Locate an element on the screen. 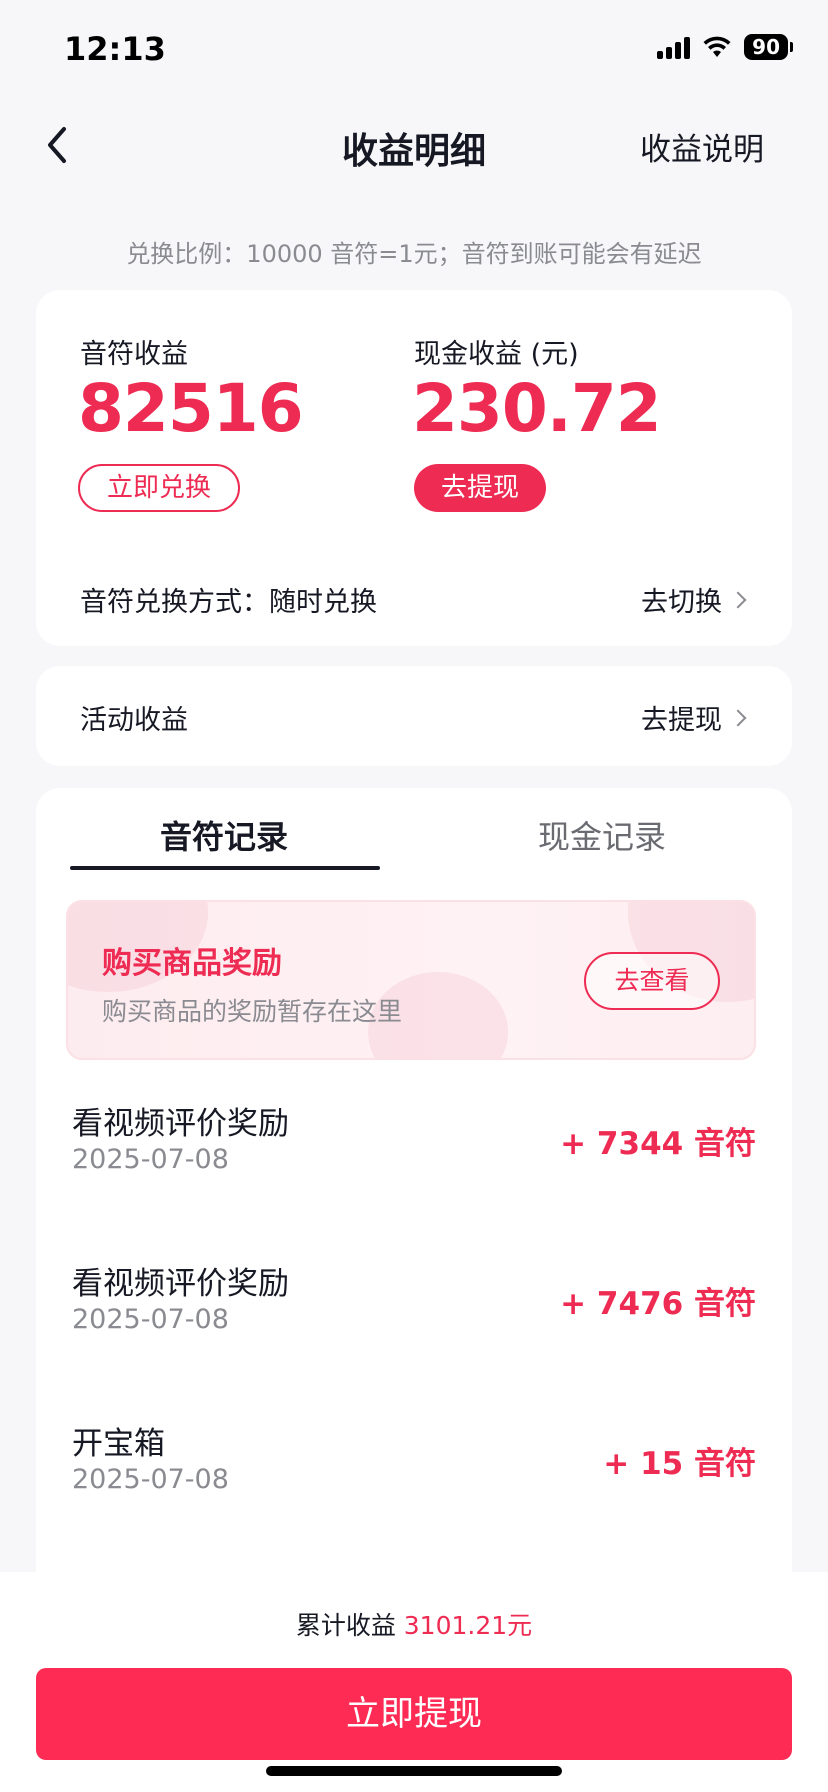  exchange-rate-note: 兑换比例：10000 音符=1元；音符到账可能会有延迟 is located at coordinates (414, 254).